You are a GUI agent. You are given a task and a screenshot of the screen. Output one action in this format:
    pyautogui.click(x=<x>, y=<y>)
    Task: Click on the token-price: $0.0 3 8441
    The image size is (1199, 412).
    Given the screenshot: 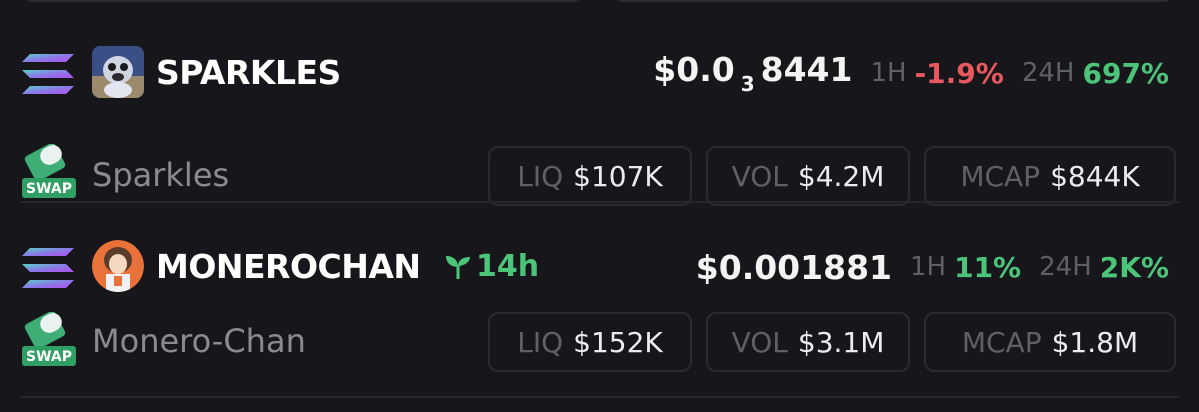 What is the action you would take?
    pyautogui.click(x=753, y=73)
    